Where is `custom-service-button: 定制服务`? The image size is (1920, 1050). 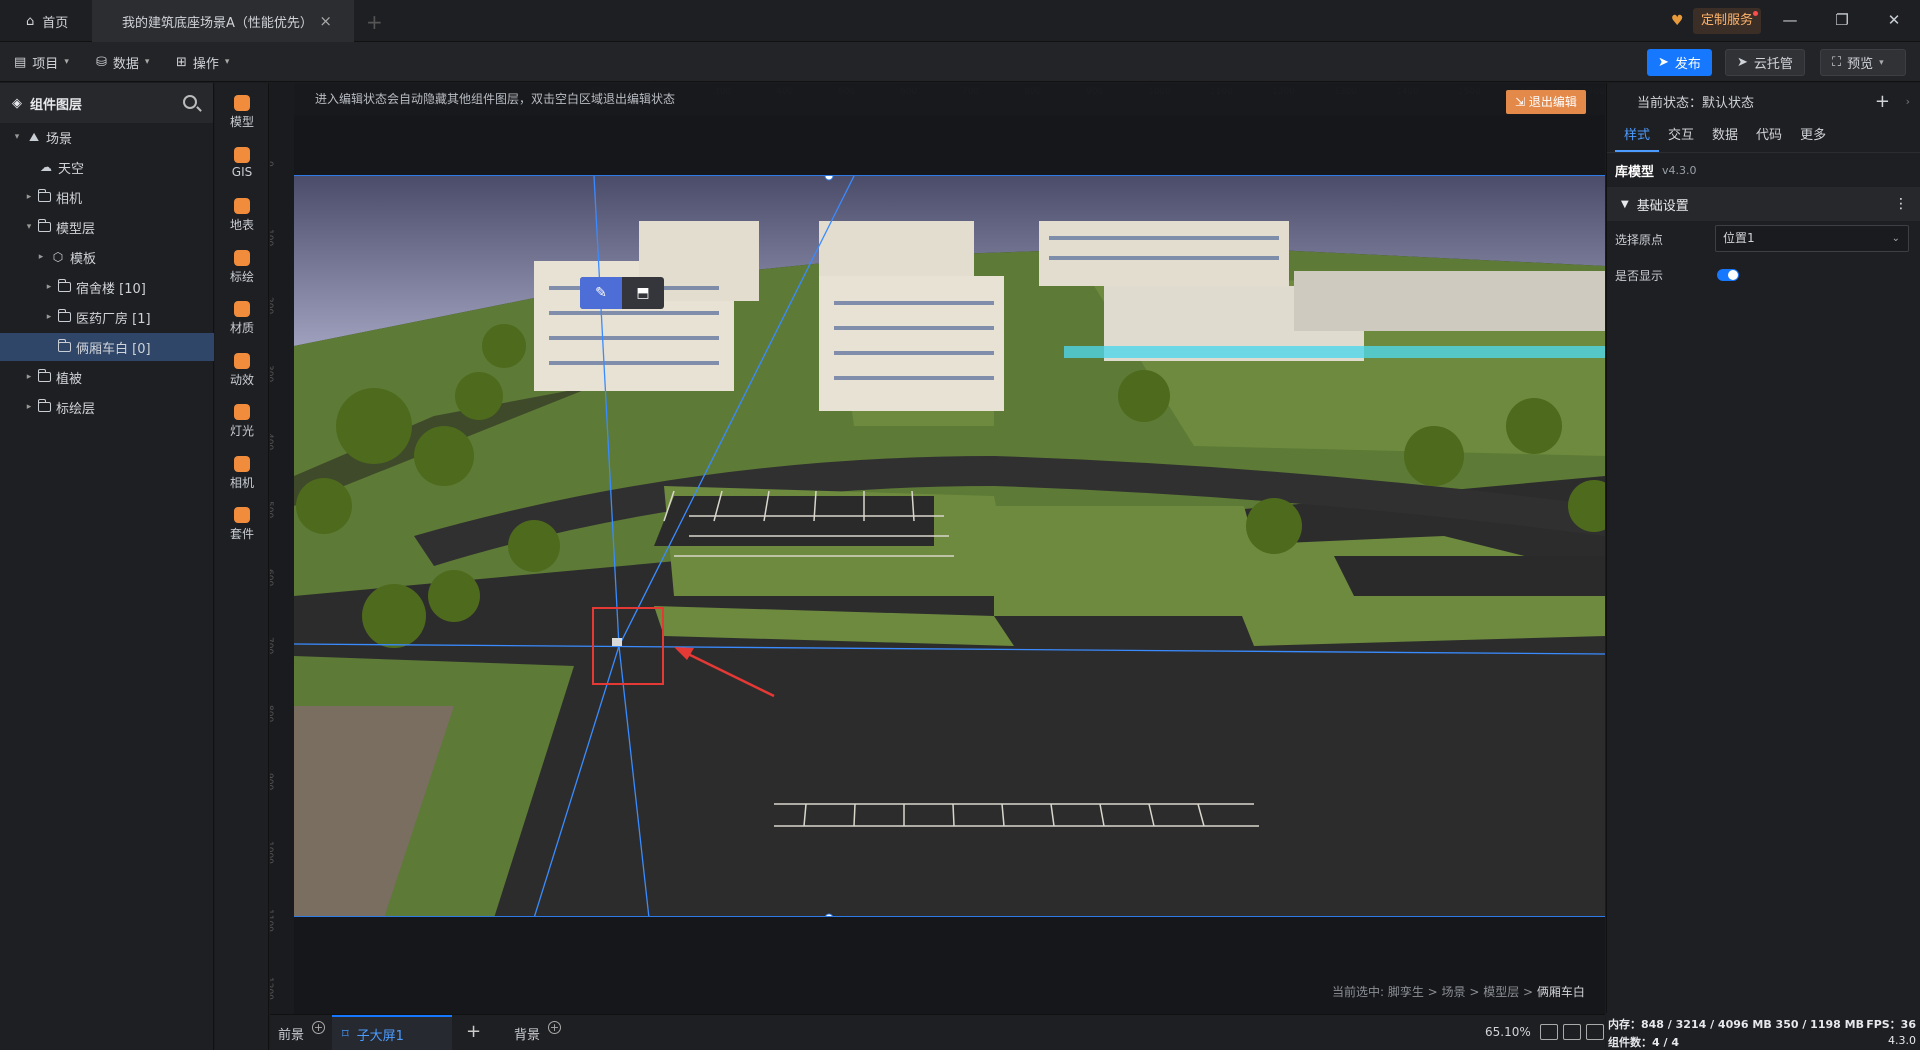
custom-service-button: 定制服务 is located at coordinates (1727, 21).